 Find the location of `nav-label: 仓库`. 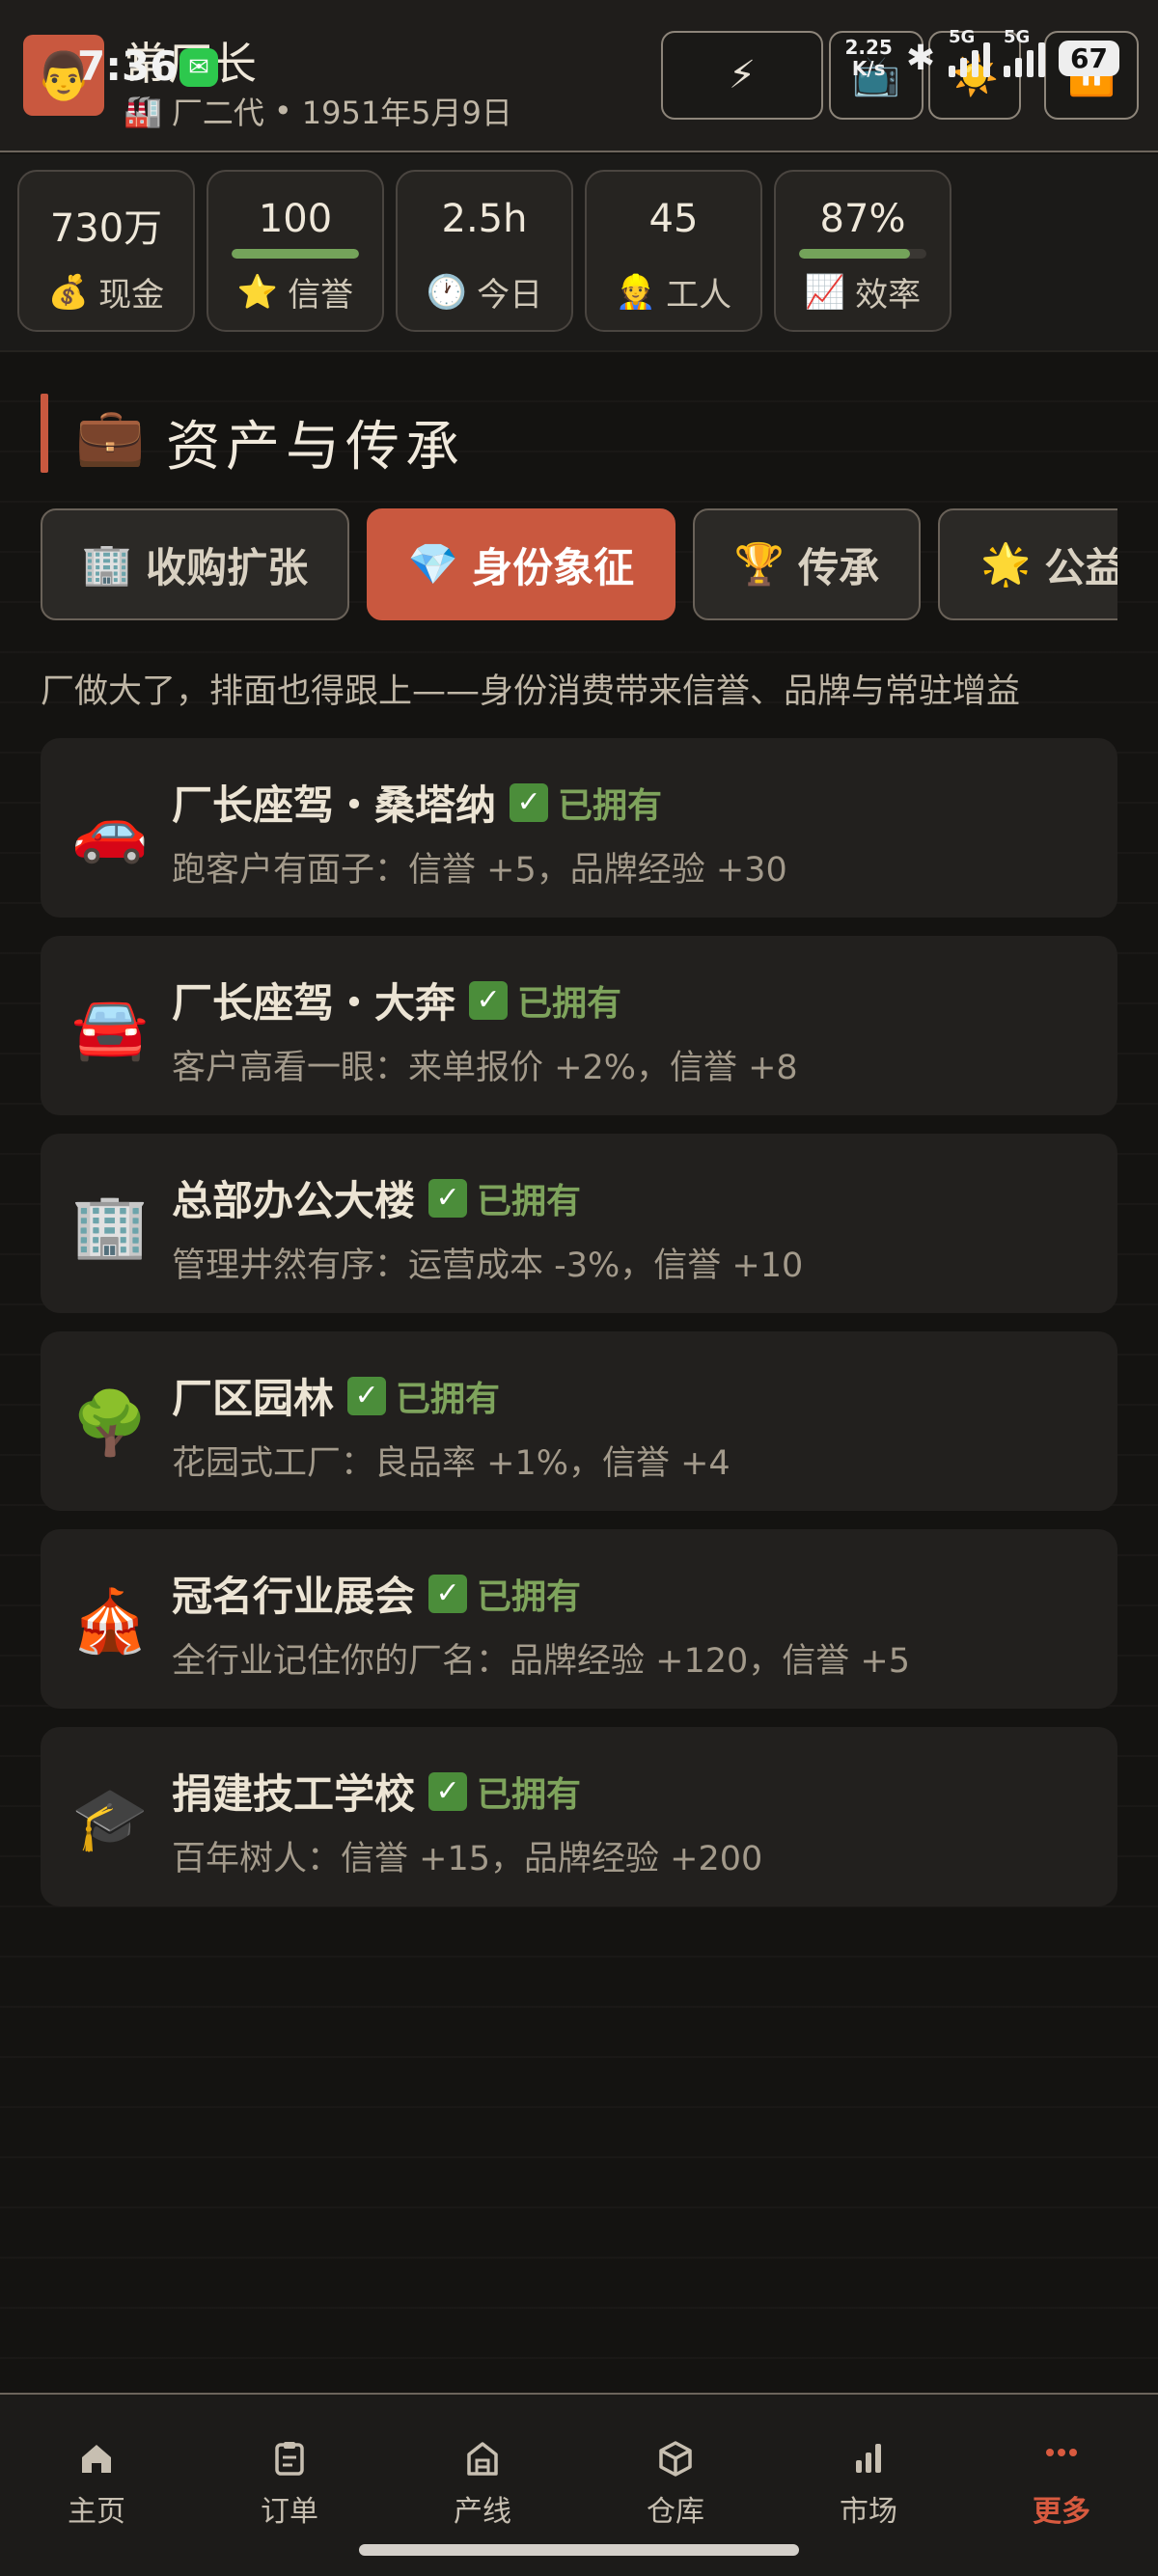

nav-label: 仓库 is located at coordinates (675, 2512).